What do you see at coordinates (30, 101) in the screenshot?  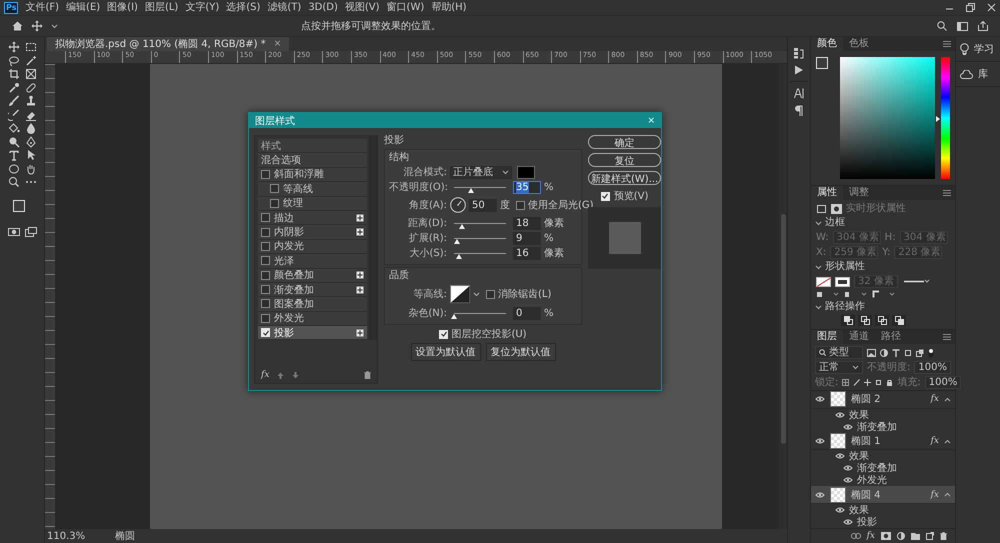 I see `stamp-icon` at bounding box center [30, 101].